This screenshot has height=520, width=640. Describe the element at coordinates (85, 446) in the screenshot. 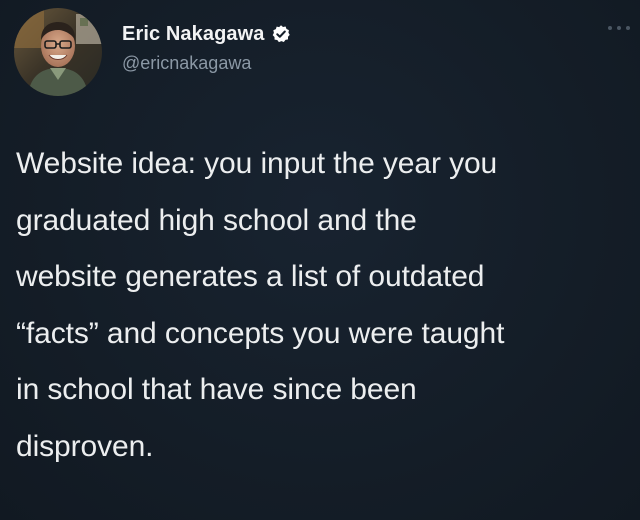

I see `tweet-text-line: disproven.` at that location.